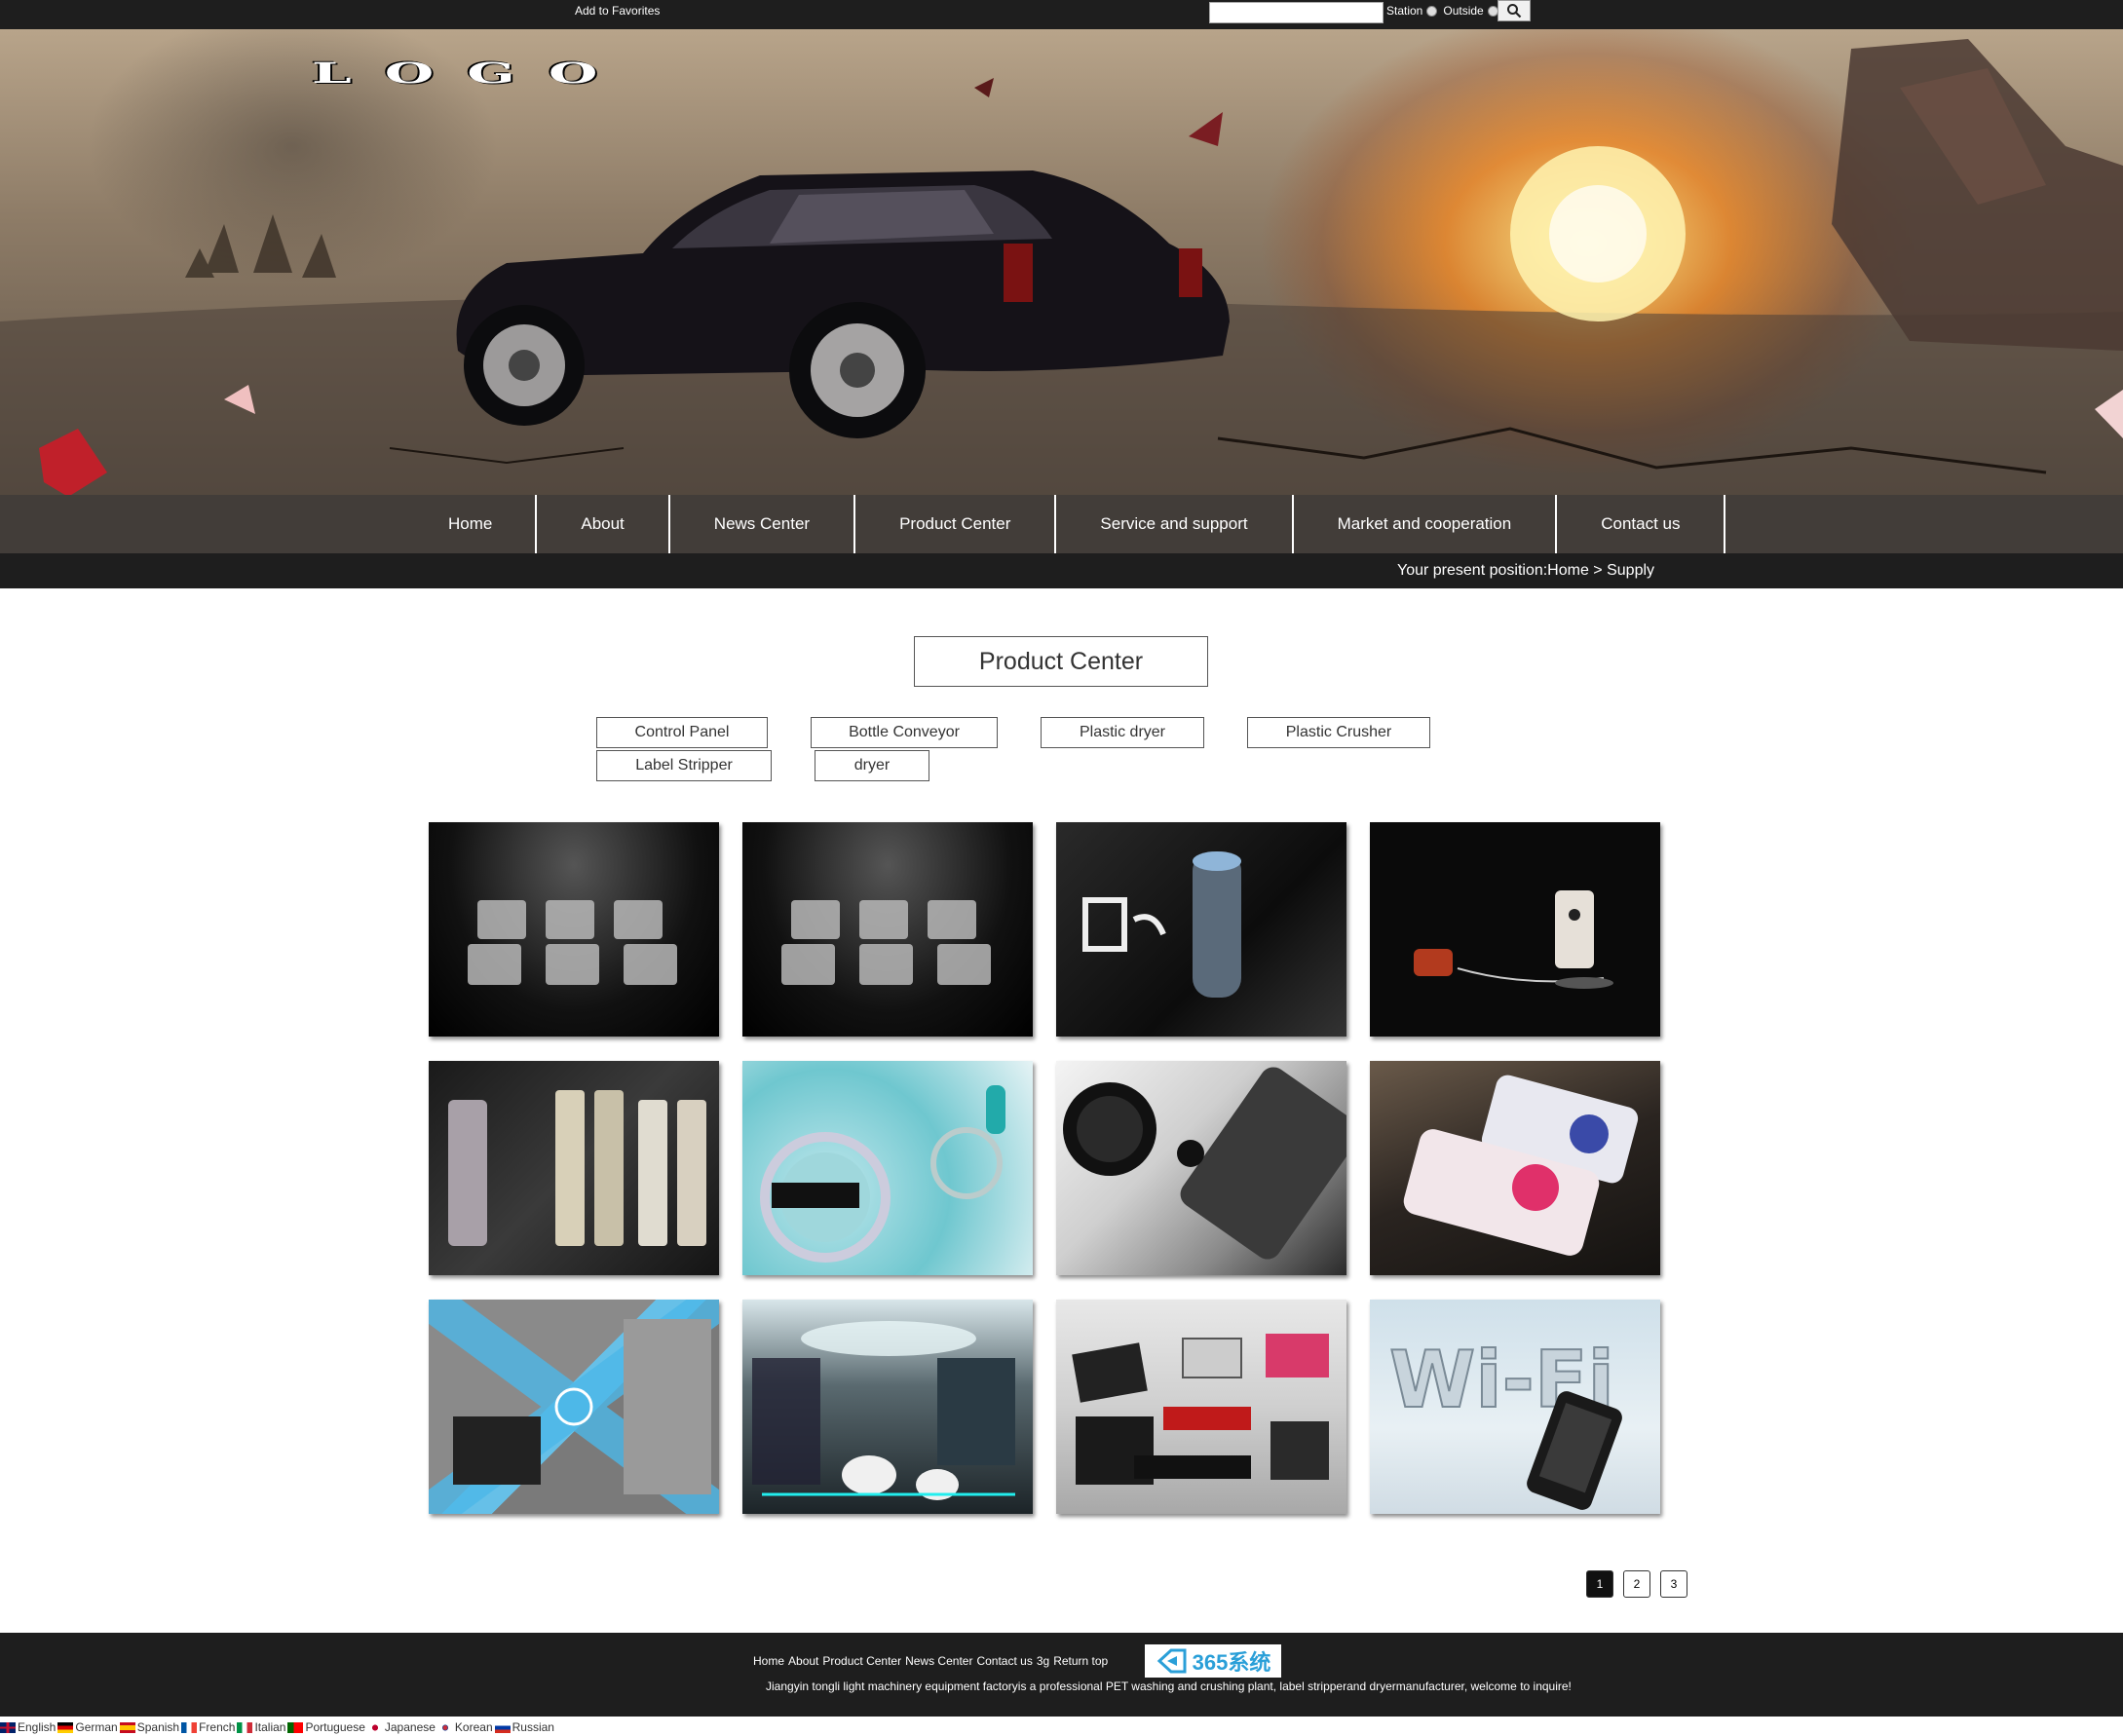 This screenshot has height=1736, width=2123. What do you see at coordinates (1426, 524) in the screenshot?
I see `nav-market-cooperation: Market and cooperation` at bounding box center [1426, 524].